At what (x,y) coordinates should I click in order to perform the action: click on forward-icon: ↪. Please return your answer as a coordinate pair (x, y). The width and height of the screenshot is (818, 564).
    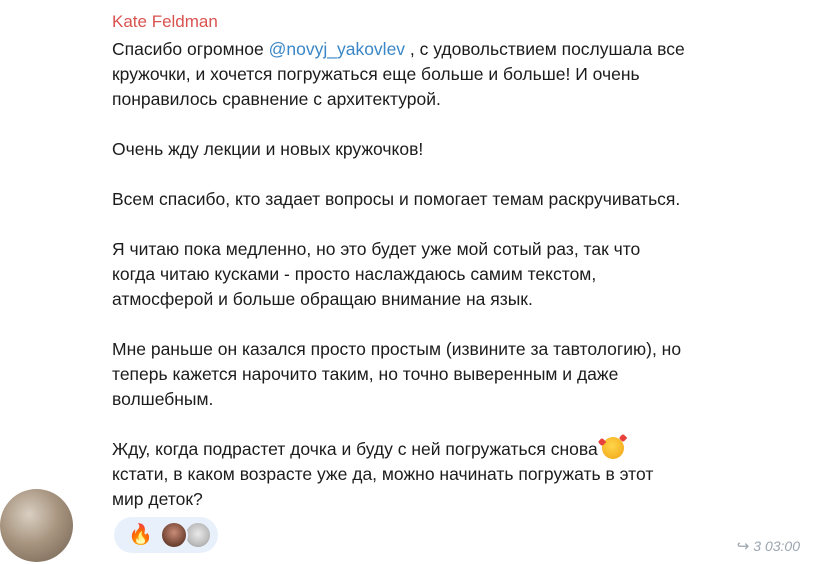
    Looking at the image, I should click on (743, 546).